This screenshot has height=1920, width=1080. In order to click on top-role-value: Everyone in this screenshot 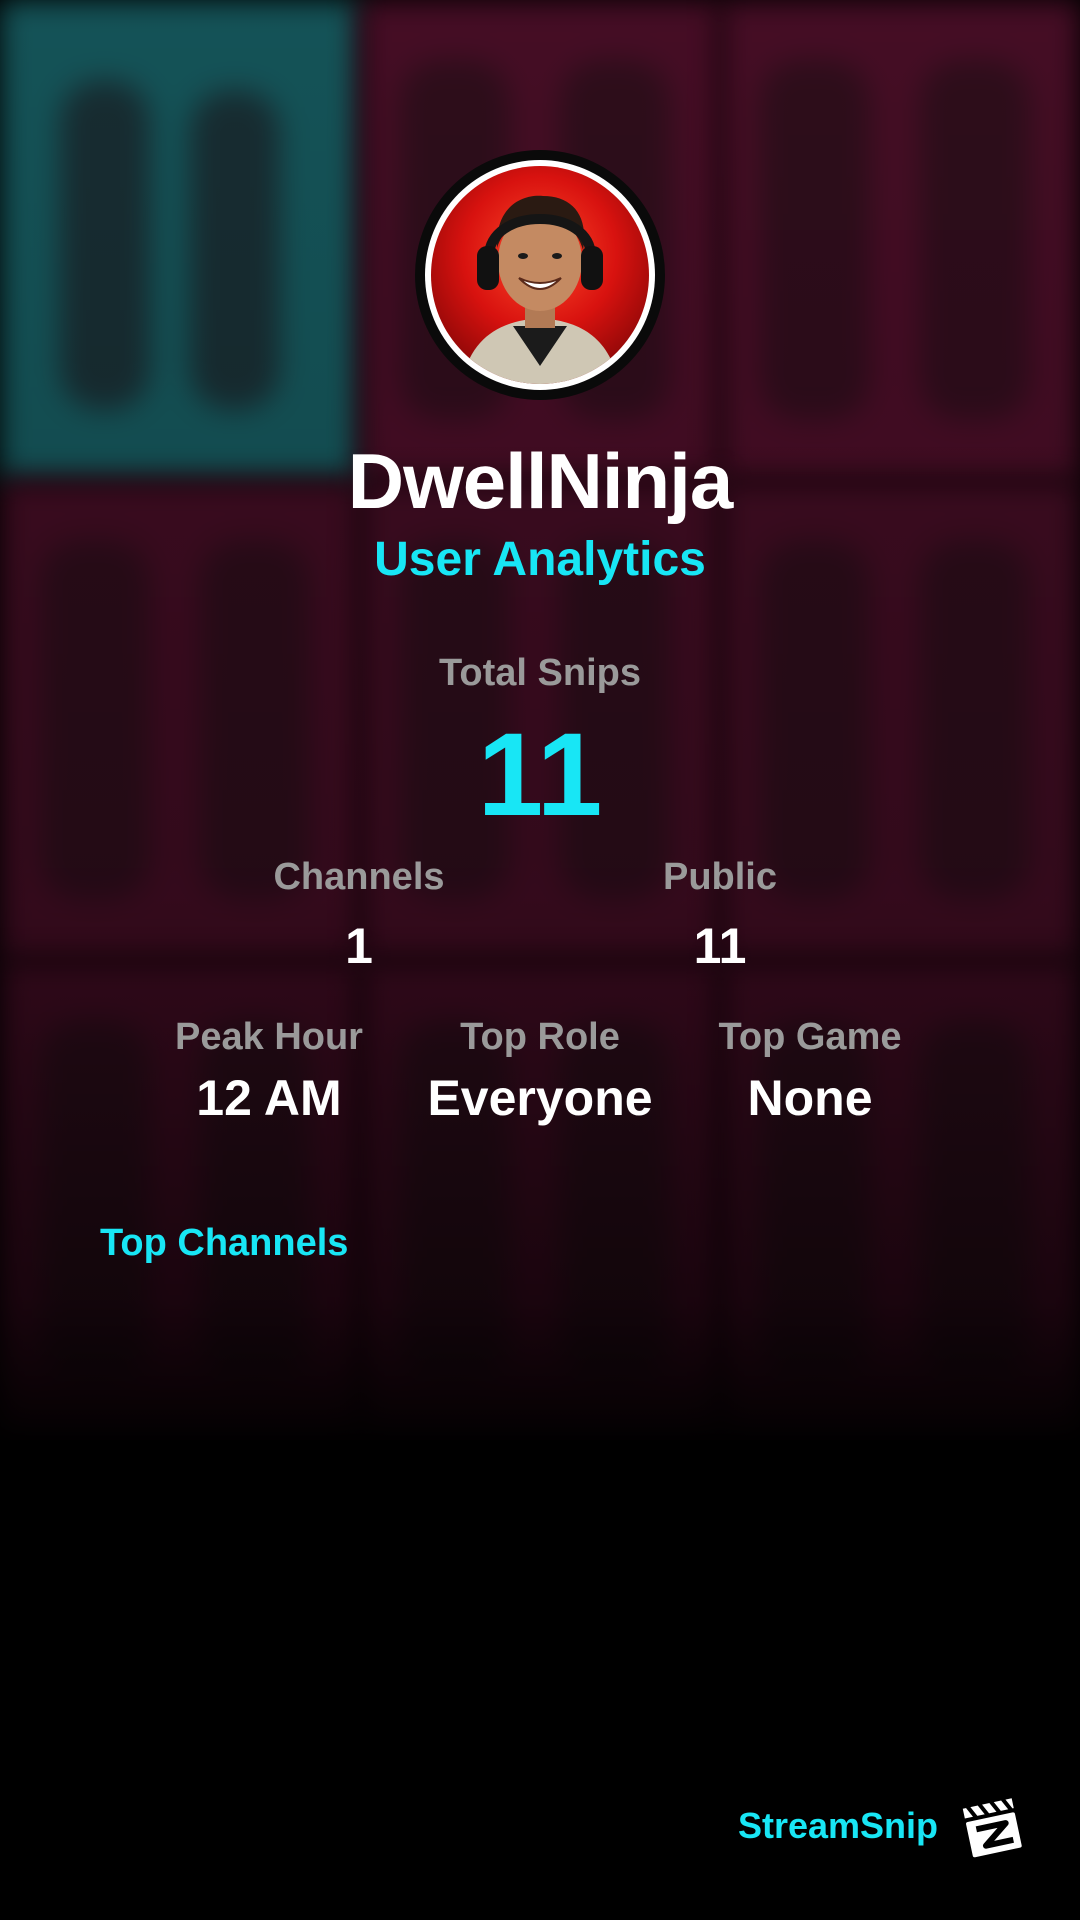, I will do `click(540, 1098)`.